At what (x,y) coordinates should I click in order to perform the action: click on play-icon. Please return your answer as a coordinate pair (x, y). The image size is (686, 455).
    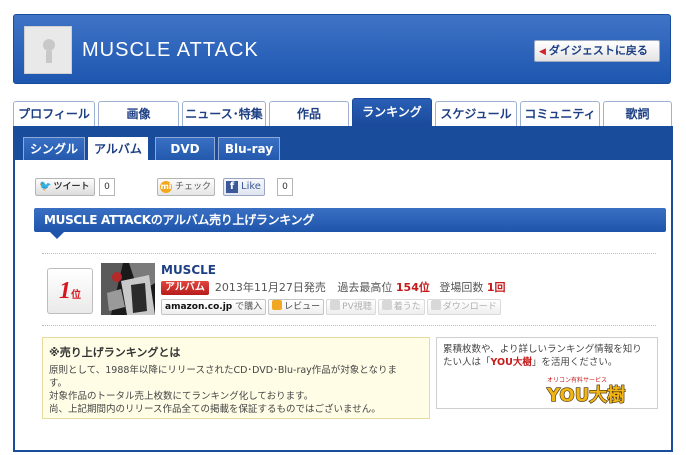
    Looking at the image, I should click on (335, 305).